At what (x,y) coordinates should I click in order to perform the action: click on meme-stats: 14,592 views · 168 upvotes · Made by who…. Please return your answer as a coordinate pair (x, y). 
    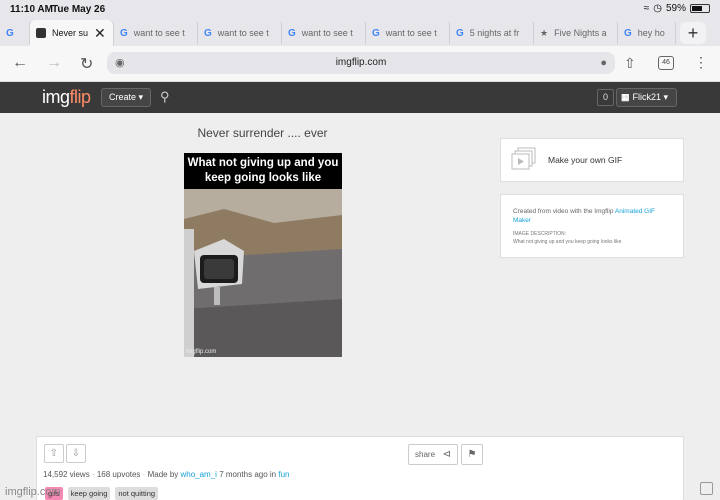
    Looking at the image, I should click on (166, 474).